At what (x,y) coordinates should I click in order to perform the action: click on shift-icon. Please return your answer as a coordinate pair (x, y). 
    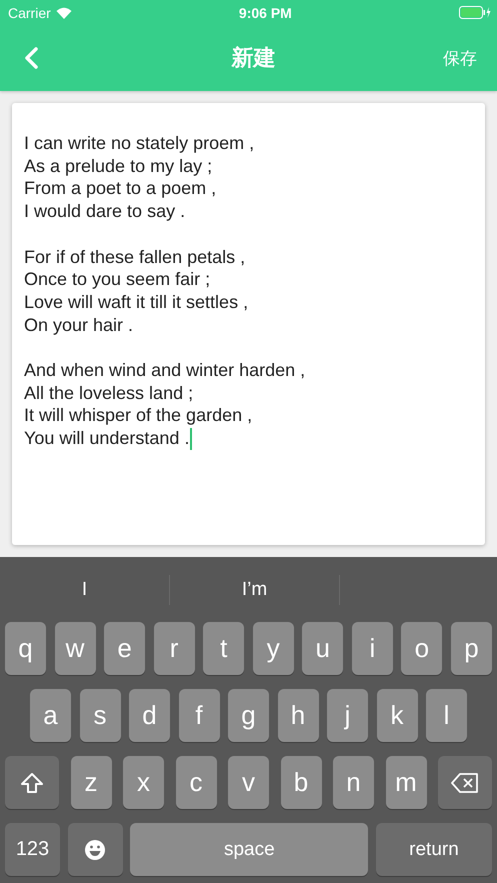
    Looking at the image, I should click on (32, 783).